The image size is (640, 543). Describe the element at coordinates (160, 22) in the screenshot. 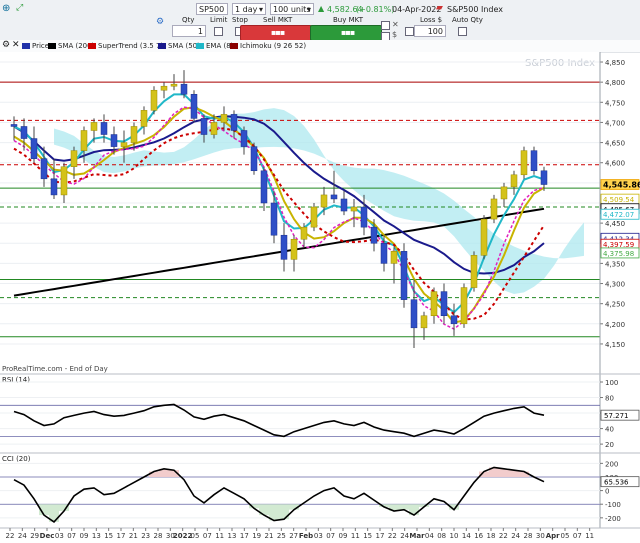

I see `order-ticket-icon: ⚙` at that location.